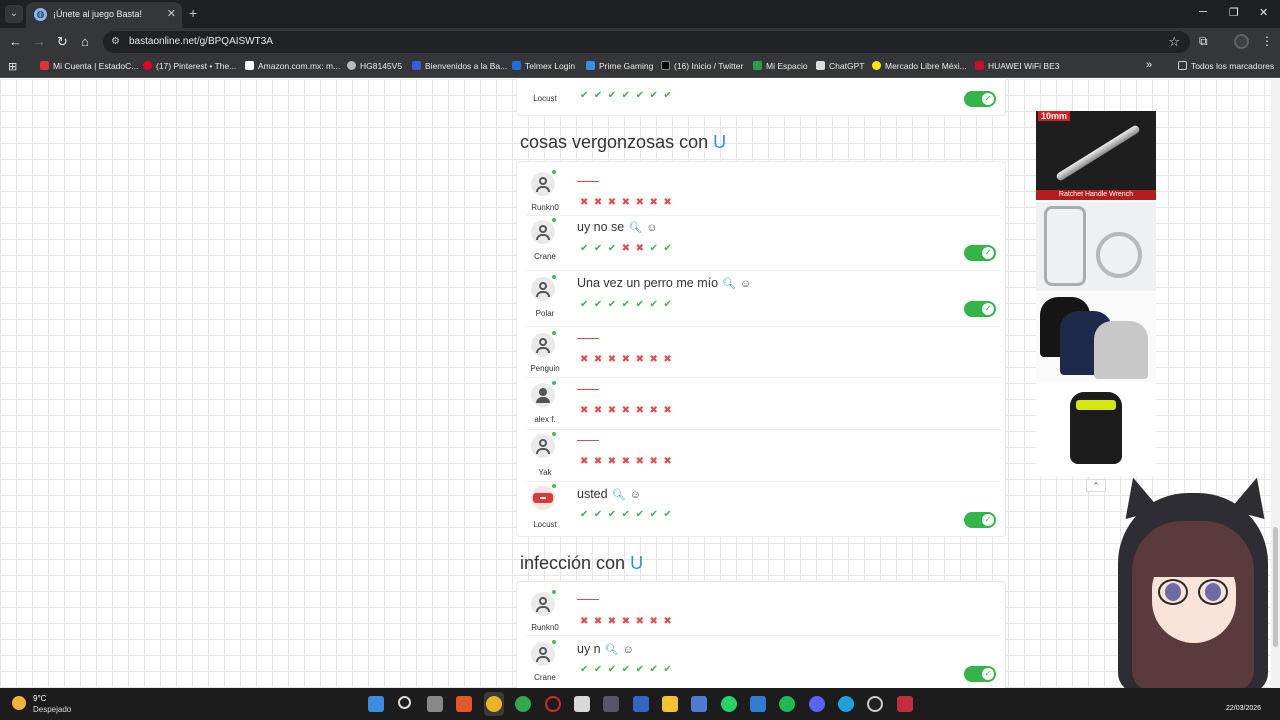 This screenshot has height=720, width=1280. Describe the element at coordinates (729, 704) in the screenshot. I see `whatsapp-icon` at that location.